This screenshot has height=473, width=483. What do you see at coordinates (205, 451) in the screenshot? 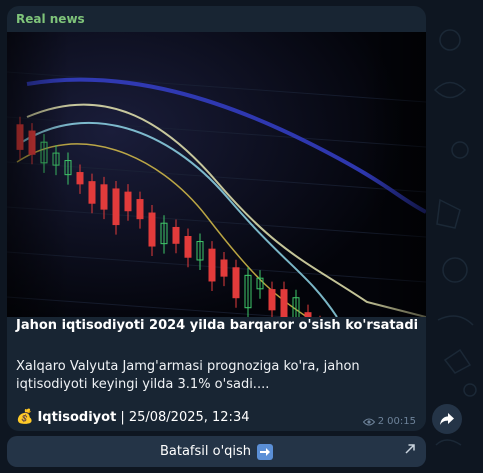
I see `read-more-label: Batafsil o'qish` at bounding box center [205, 451].